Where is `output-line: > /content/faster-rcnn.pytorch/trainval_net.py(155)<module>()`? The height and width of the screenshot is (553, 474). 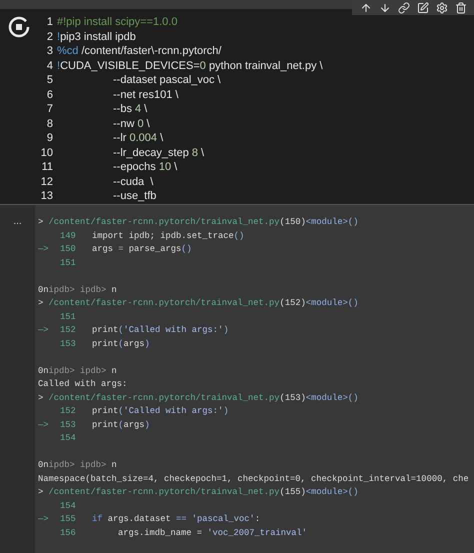
output-line: > /content/faster-rcnn.pytorch/trainval_net.py(155)<module>() is located at coordinates (198, 492).